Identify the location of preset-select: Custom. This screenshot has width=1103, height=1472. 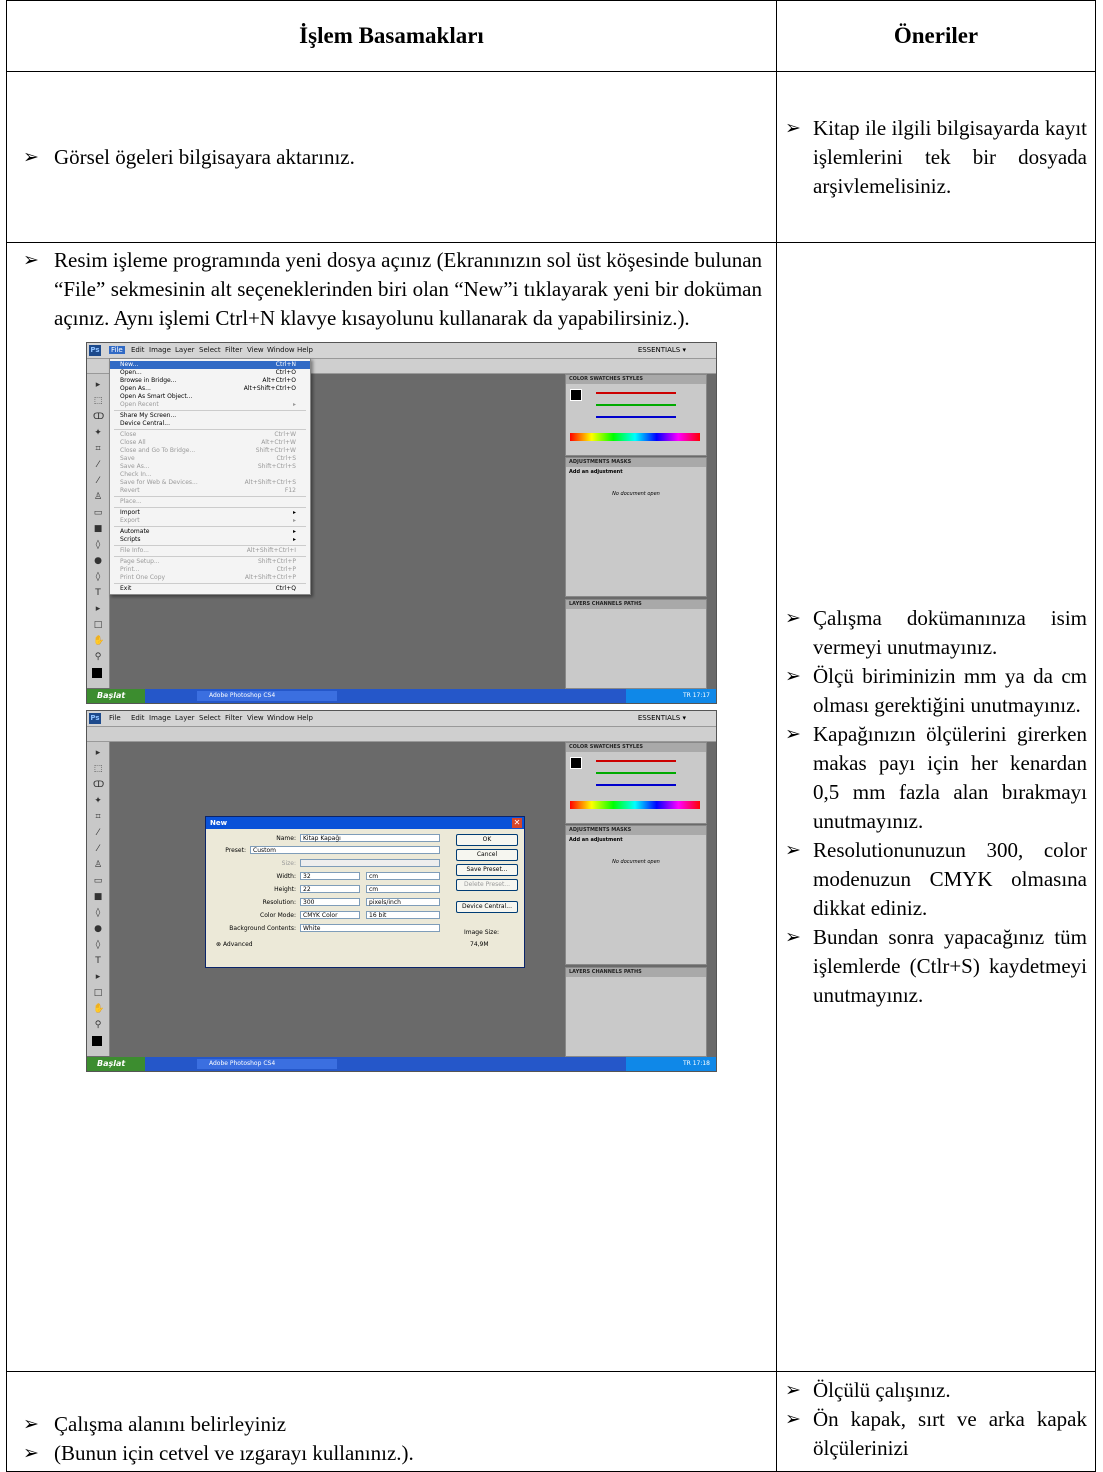
(345, 850).